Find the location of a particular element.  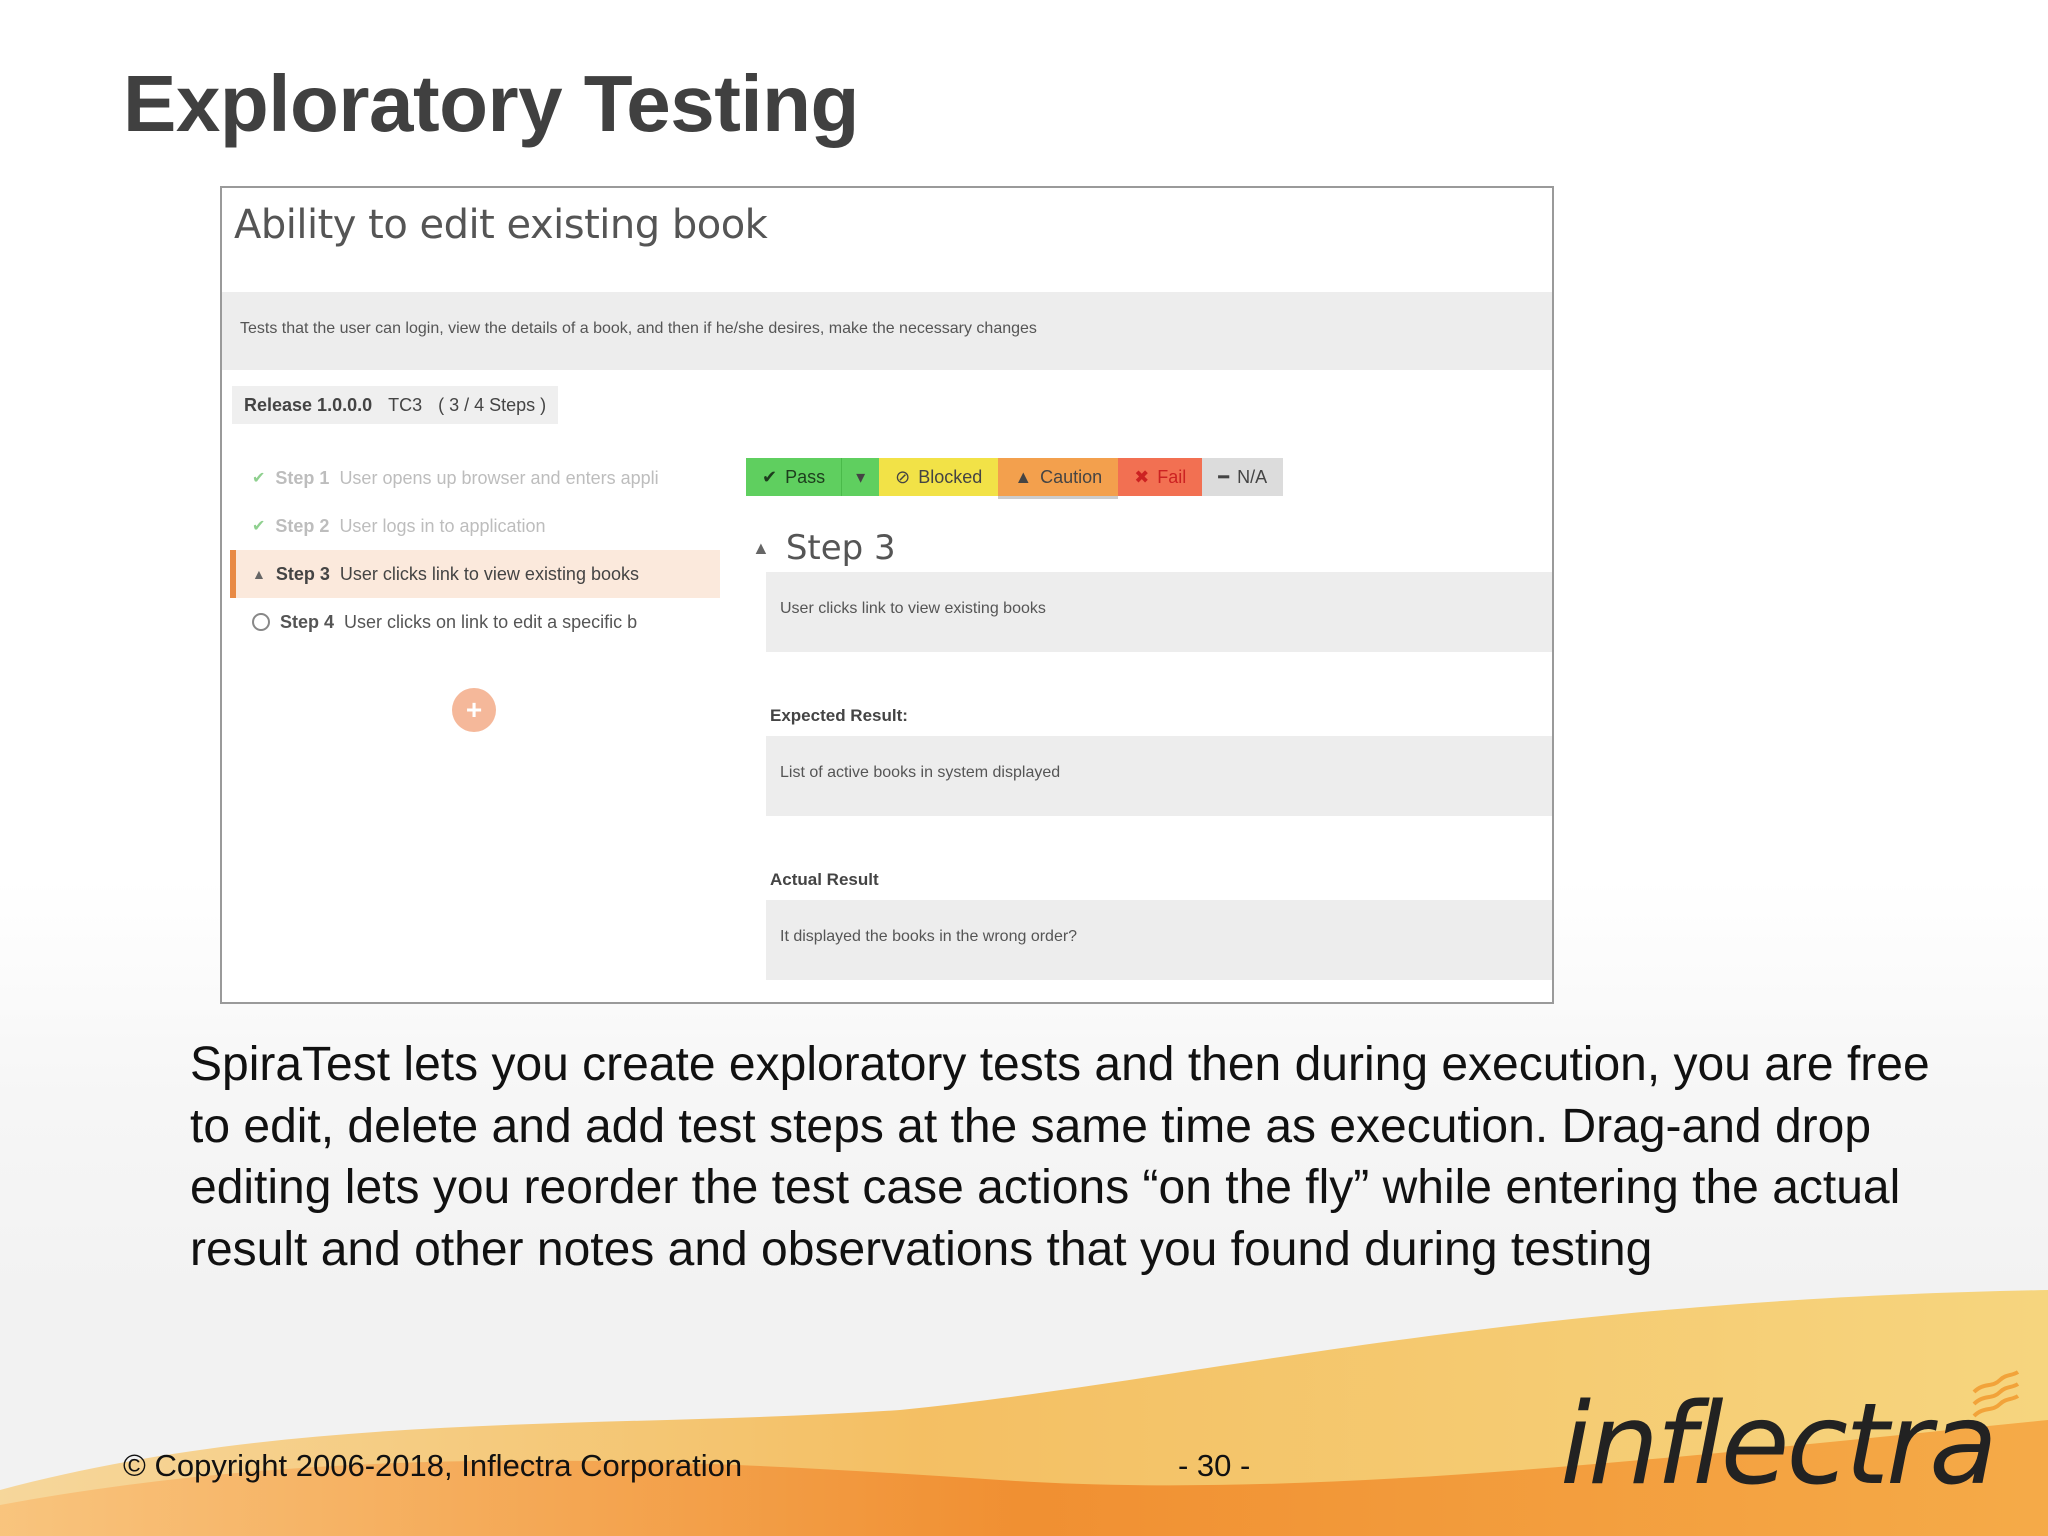

step-number: Step 2 is located at coordinates (302, 525).